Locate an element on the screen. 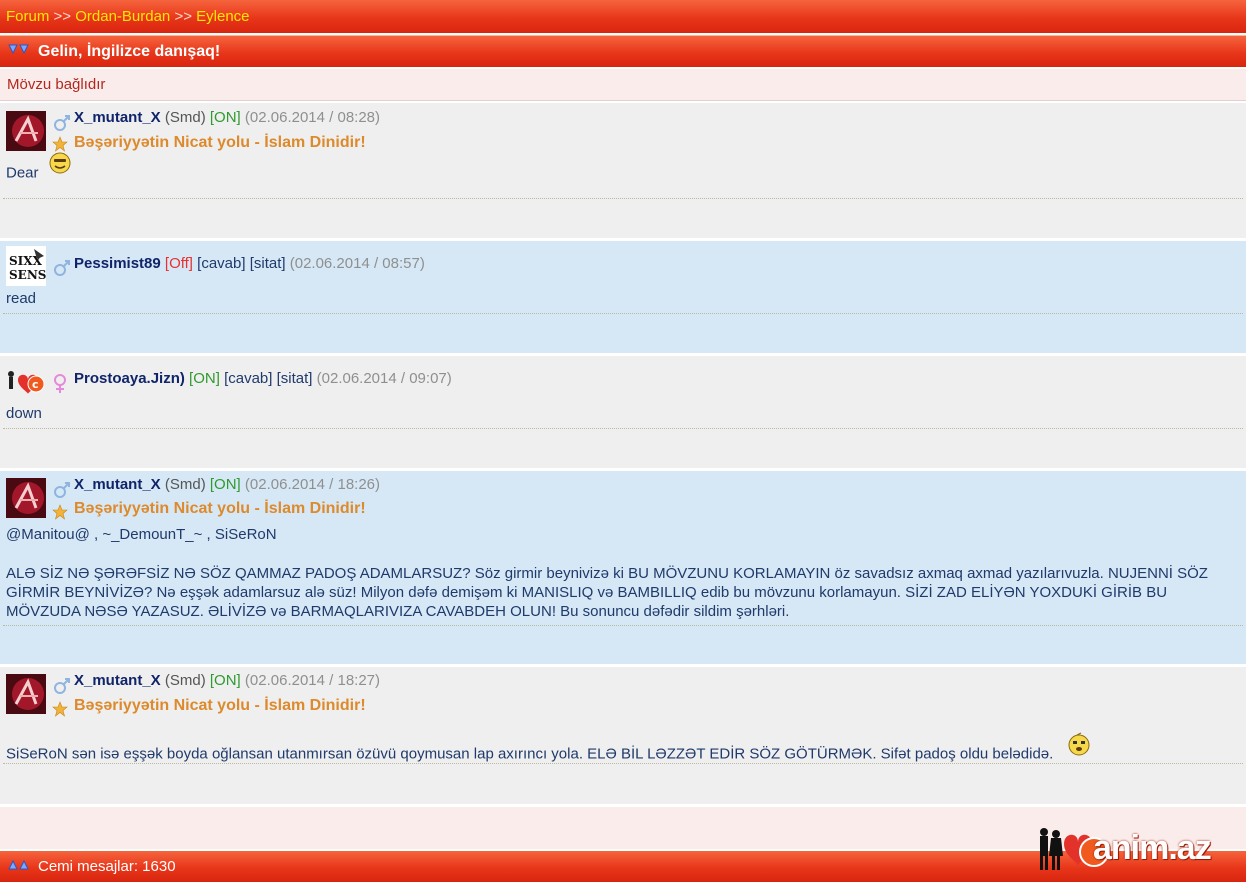 The height and width of the screenshot is (883, 1246). smiley-icon is located at coordinates (60, 165).